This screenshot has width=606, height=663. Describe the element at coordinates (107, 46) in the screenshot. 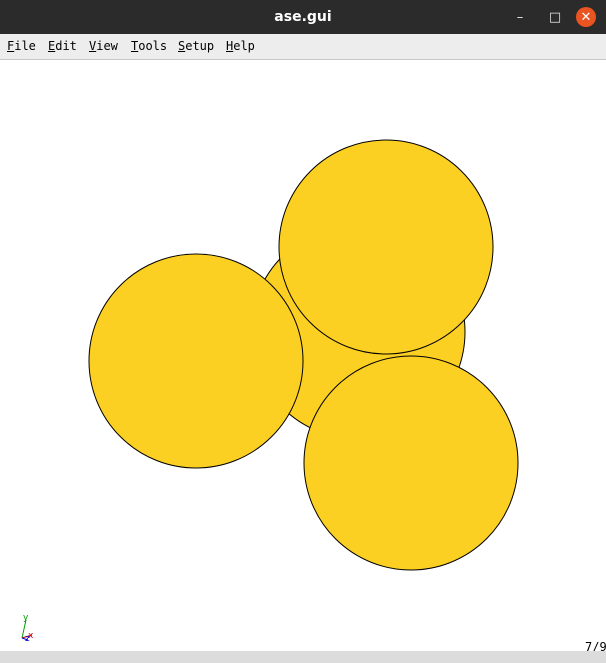

I see `menu-view-label: iew` at that location.